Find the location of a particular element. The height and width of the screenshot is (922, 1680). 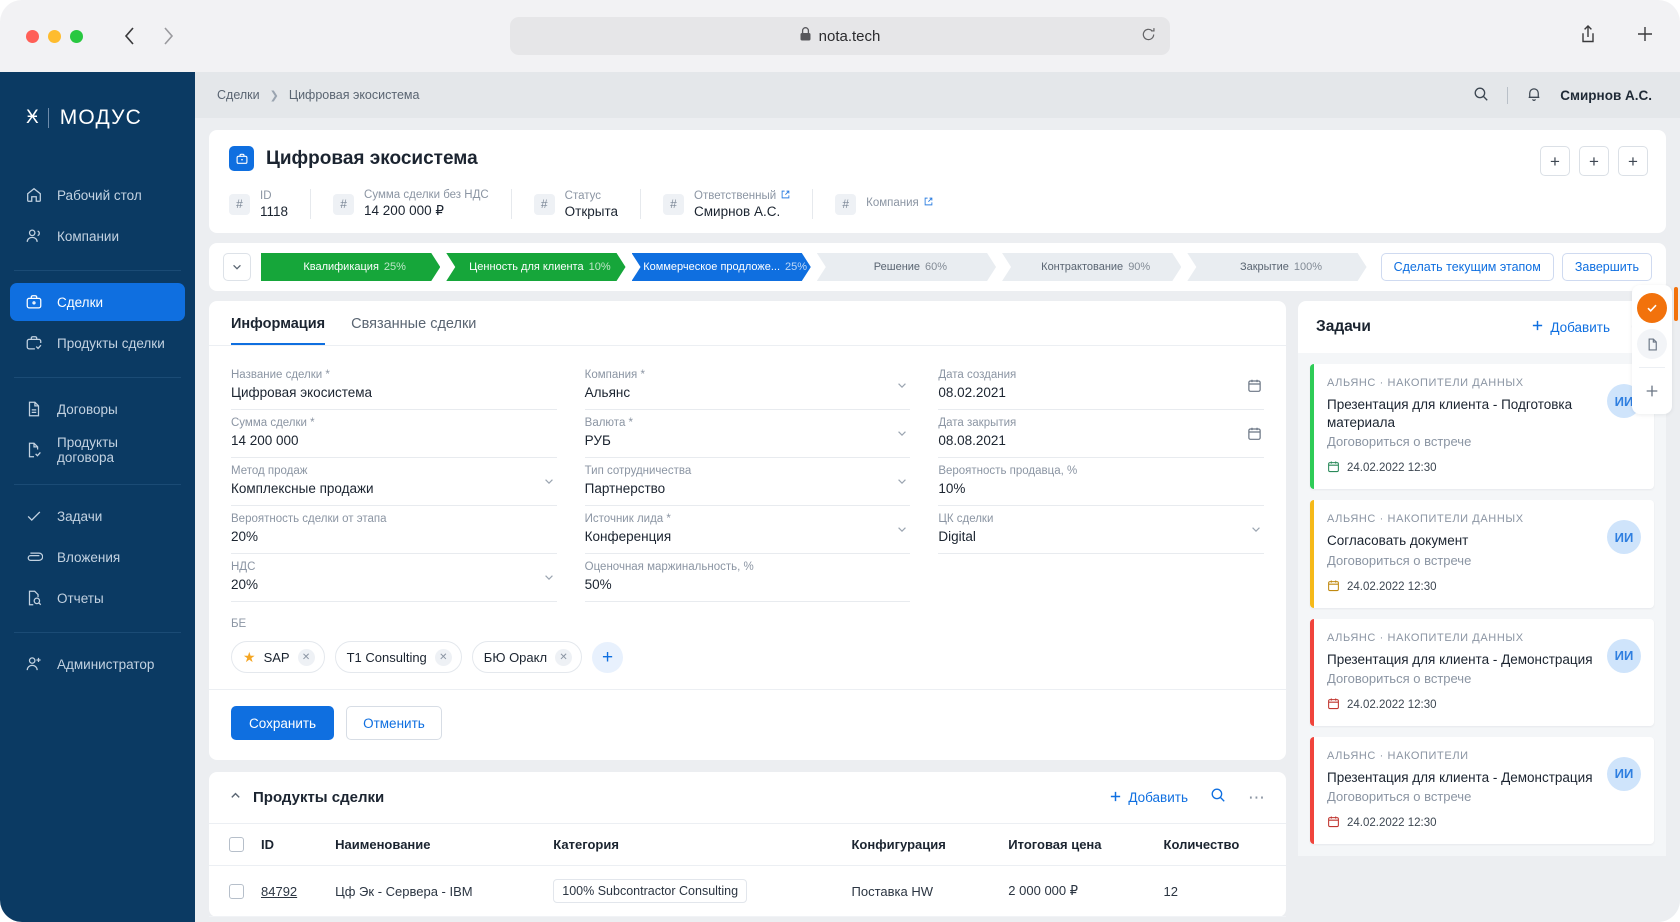

add-button-2: + is located at coordinates (1594, 161).